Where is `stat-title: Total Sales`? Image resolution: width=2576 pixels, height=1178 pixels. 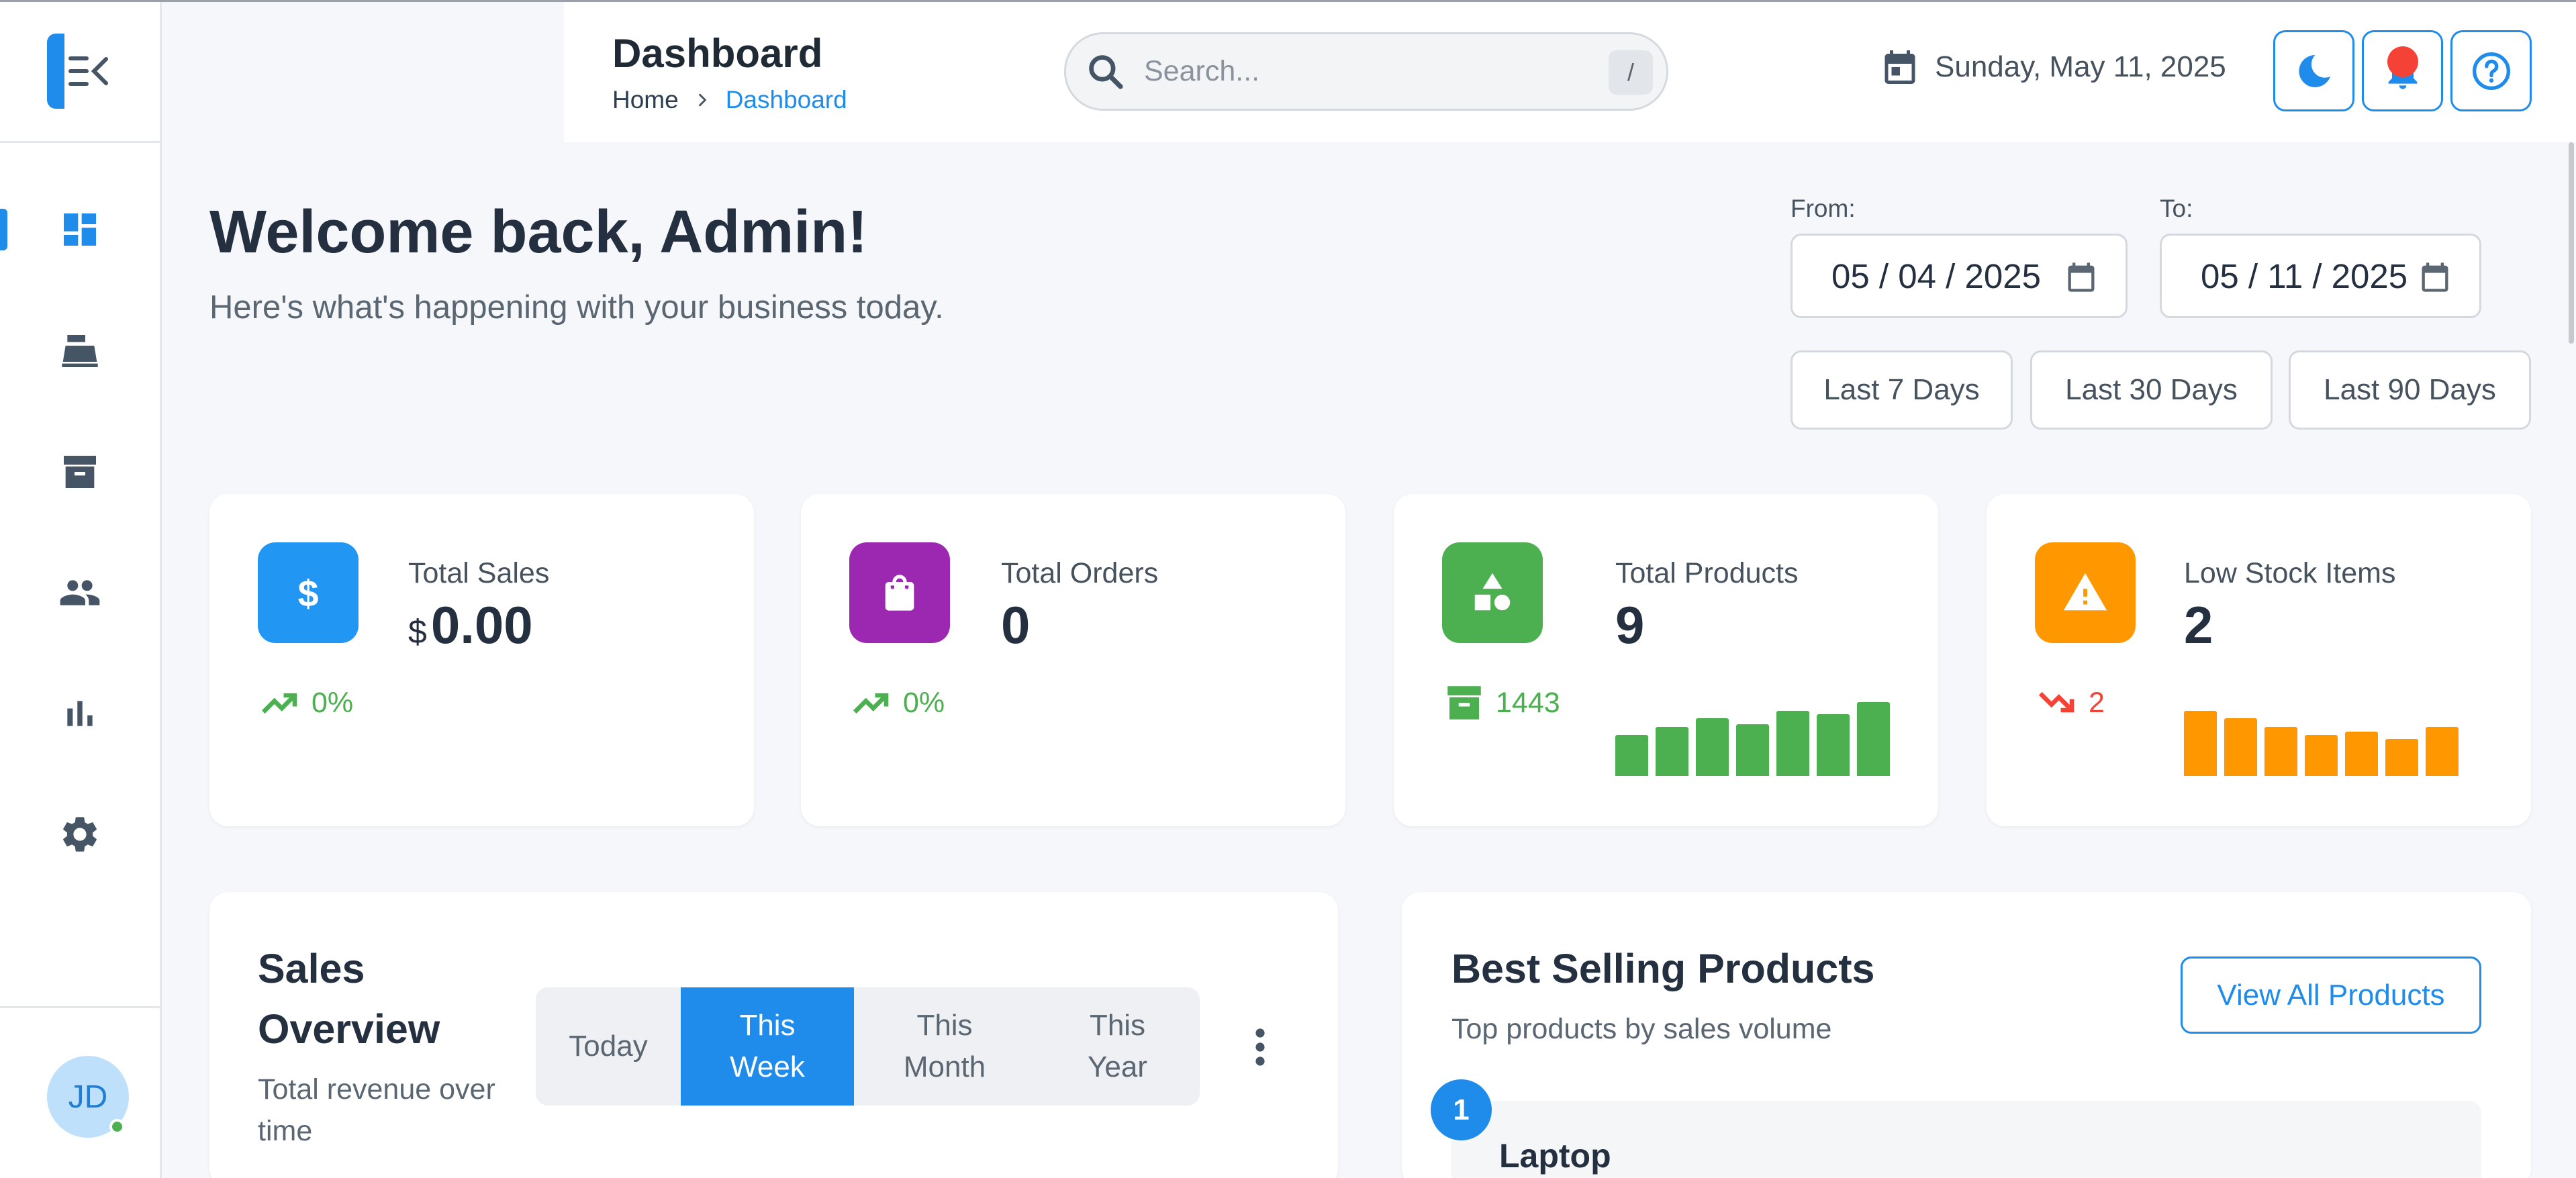
stat-title: Total Sales is located at coordinates (479, 573).